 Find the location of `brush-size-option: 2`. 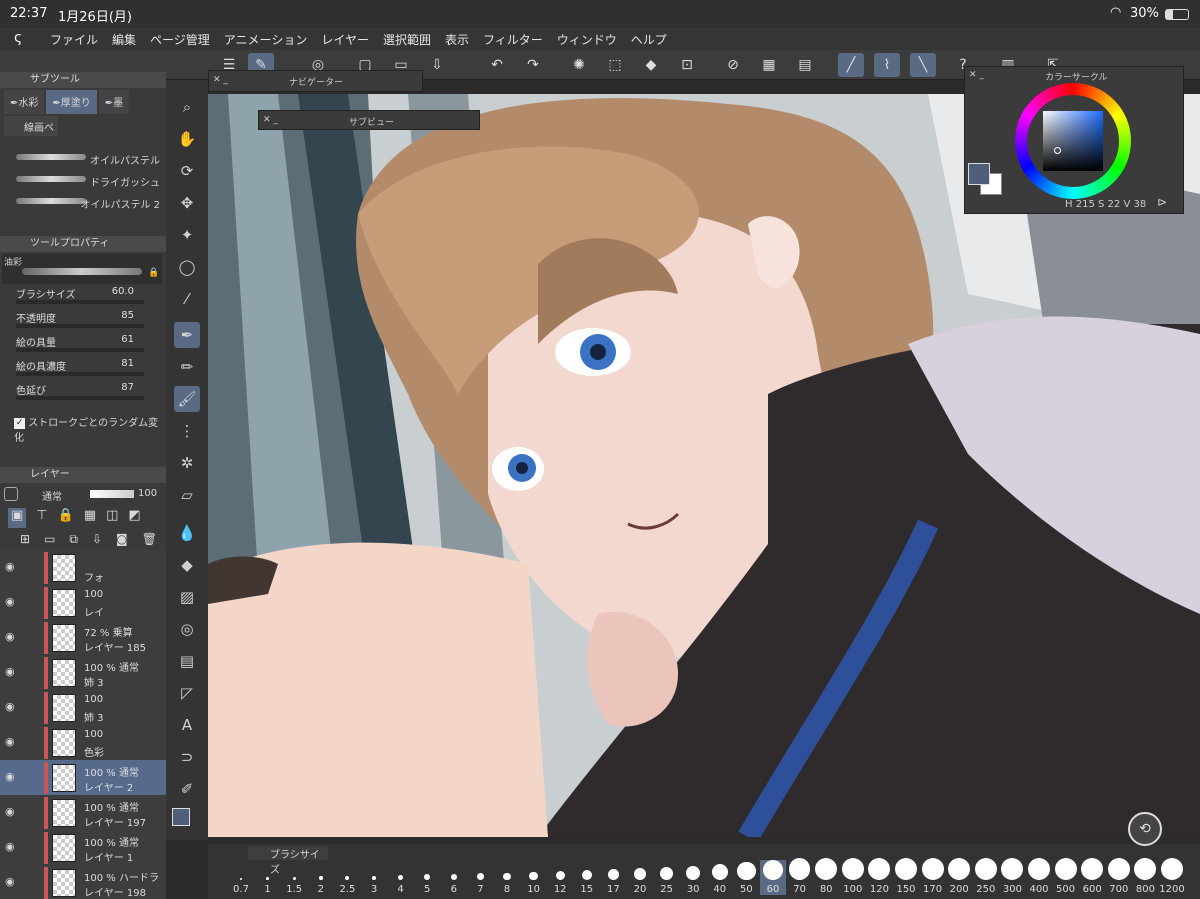

brush-size-option: 2 is located at coordinates (321, 885).